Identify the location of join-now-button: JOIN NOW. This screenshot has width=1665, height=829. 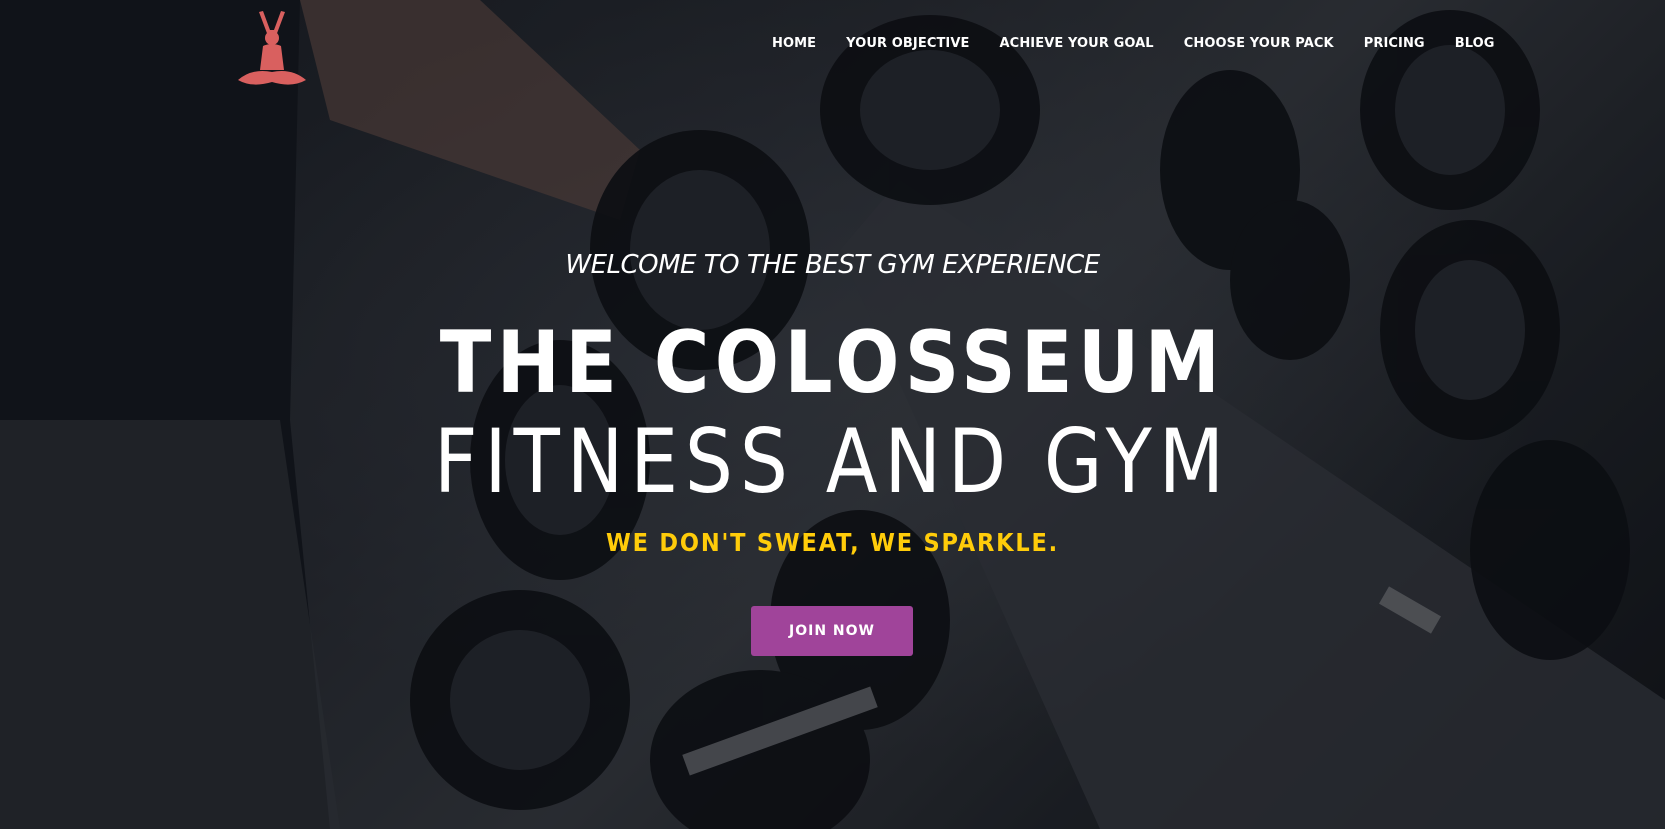
(832, 631).